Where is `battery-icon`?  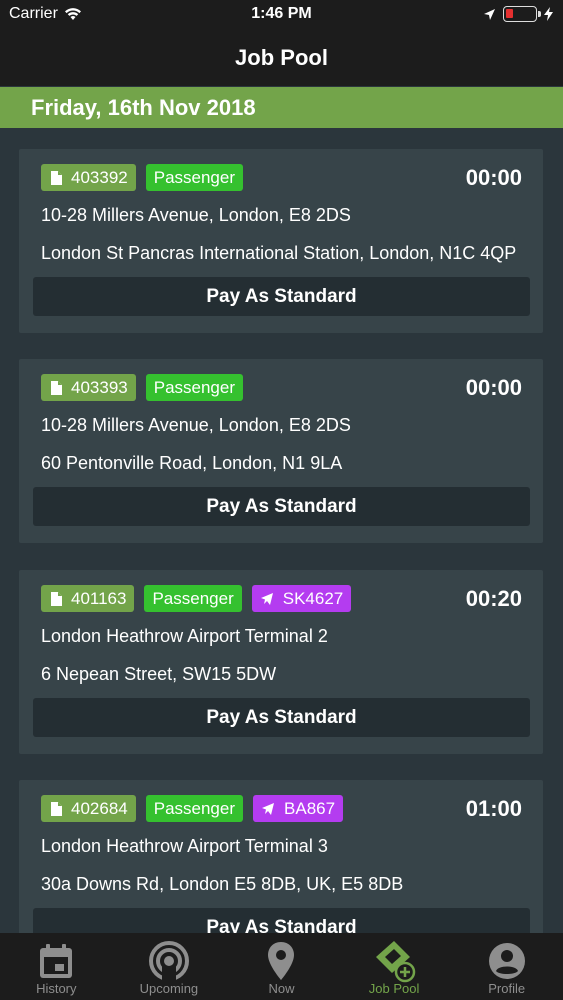 battery-icon is located at coordinates (522, 14).